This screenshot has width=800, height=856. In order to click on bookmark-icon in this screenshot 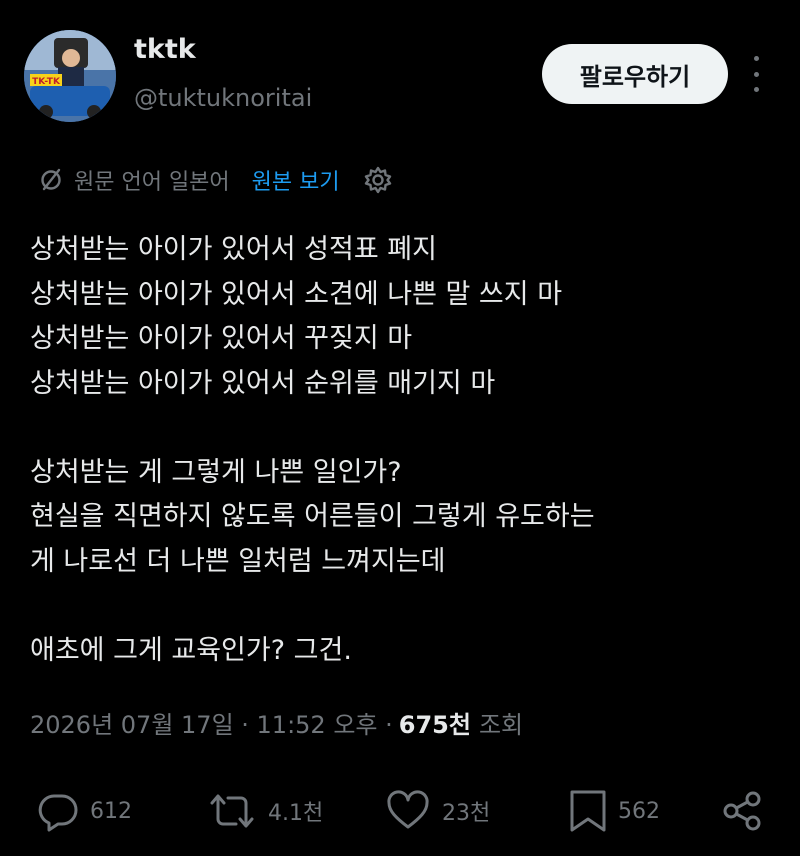, I will do `click(588, 811)`.